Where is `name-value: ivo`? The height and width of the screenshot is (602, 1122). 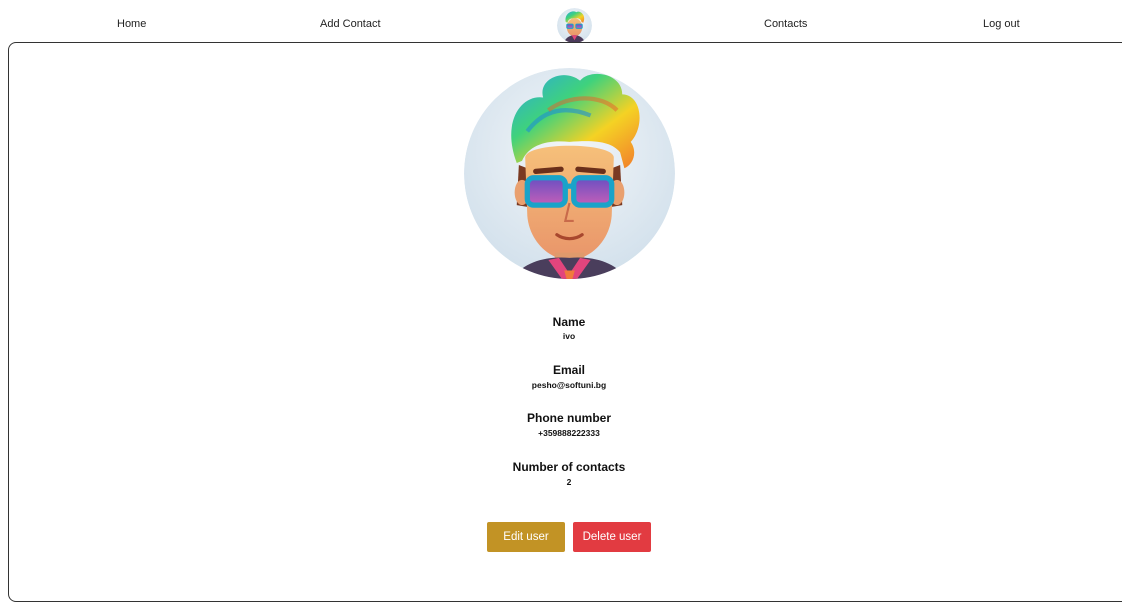
name-value: ivo is located at coordinates (569, 336).